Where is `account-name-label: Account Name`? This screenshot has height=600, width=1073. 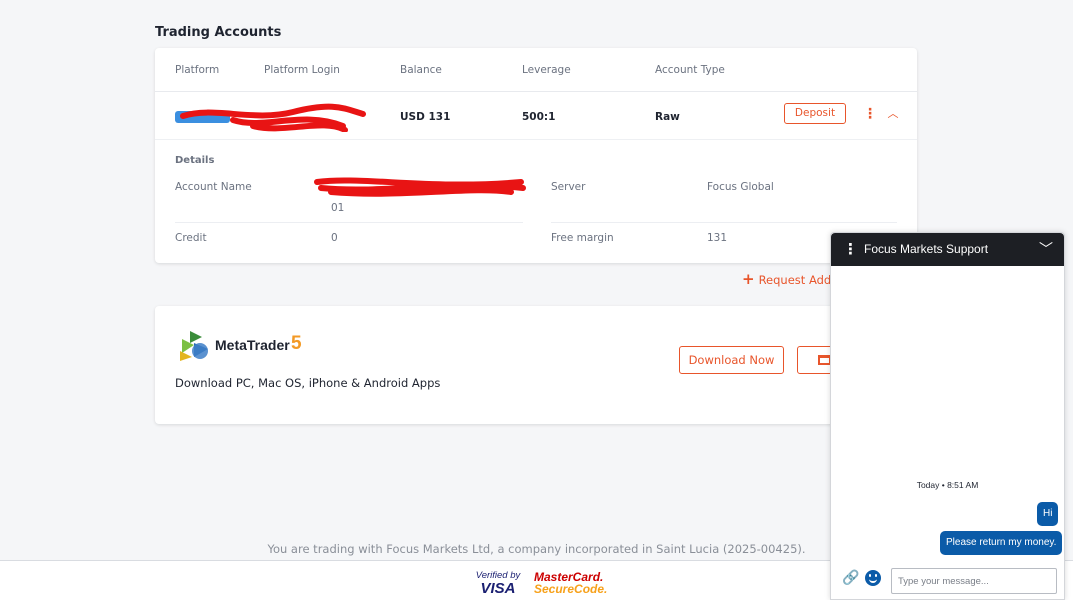
account-name-label: Account Name is located at coordinates (213, 187).